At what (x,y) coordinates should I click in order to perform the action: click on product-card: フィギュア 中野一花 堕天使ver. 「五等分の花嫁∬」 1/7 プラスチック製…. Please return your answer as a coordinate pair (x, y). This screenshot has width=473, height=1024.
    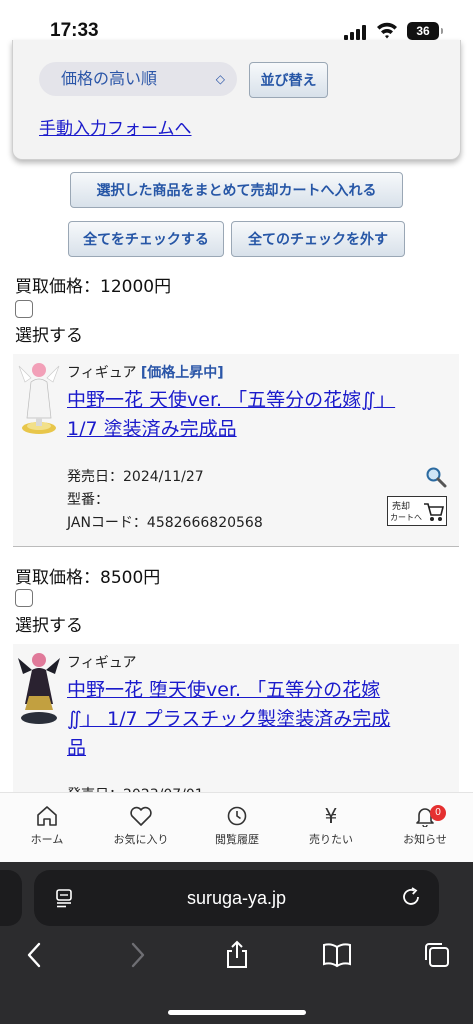
    Looking at the image, I should click on (236, 718).